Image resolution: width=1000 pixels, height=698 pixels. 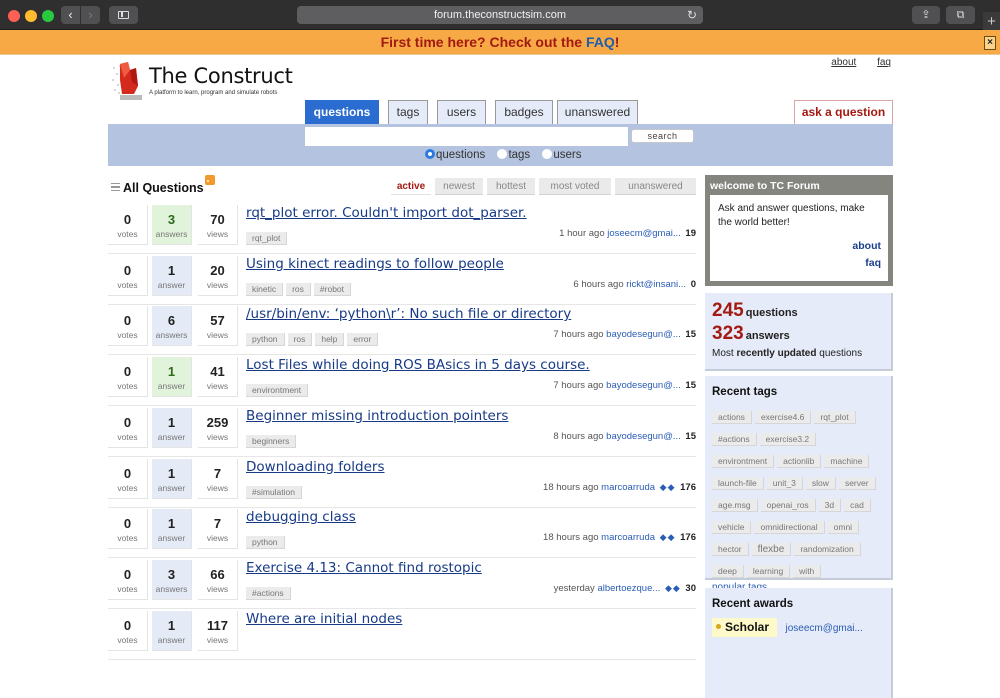 What do you see at coordinates (843, 62) in the screenshot?
I see `about-link: about` at bounding box center [843, 62].